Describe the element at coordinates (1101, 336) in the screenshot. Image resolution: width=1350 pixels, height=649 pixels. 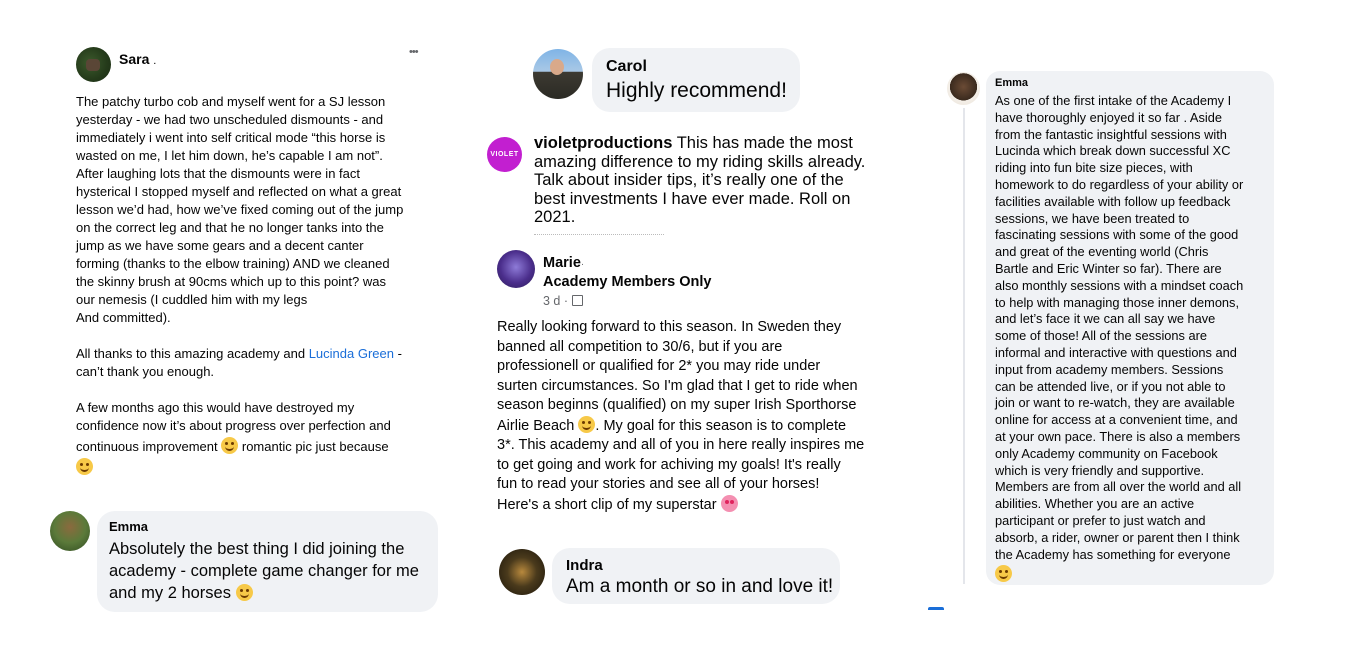
I see `emma-comment-line: some of those! All of the sessions are` at that location.